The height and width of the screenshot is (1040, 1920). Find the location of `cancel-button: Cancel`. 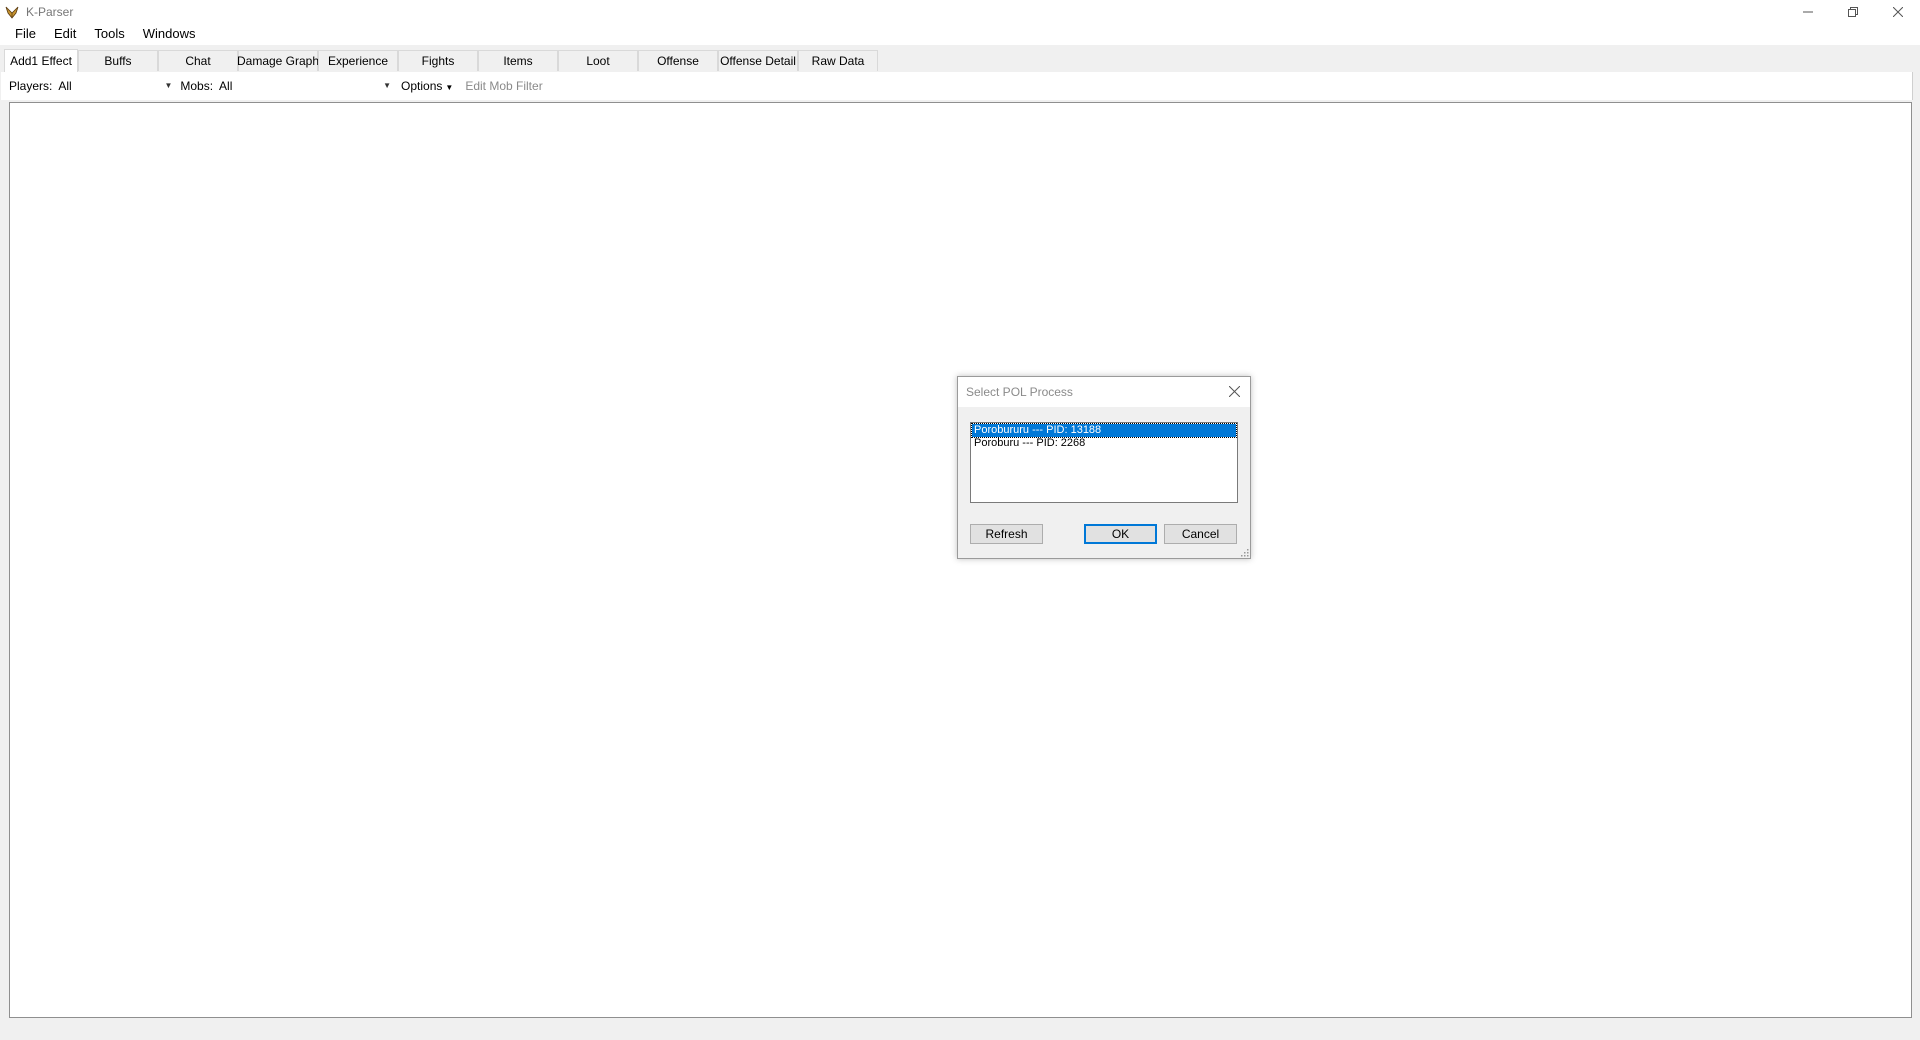

cancel-button: Cancel is located at coordinates (1200, 534).